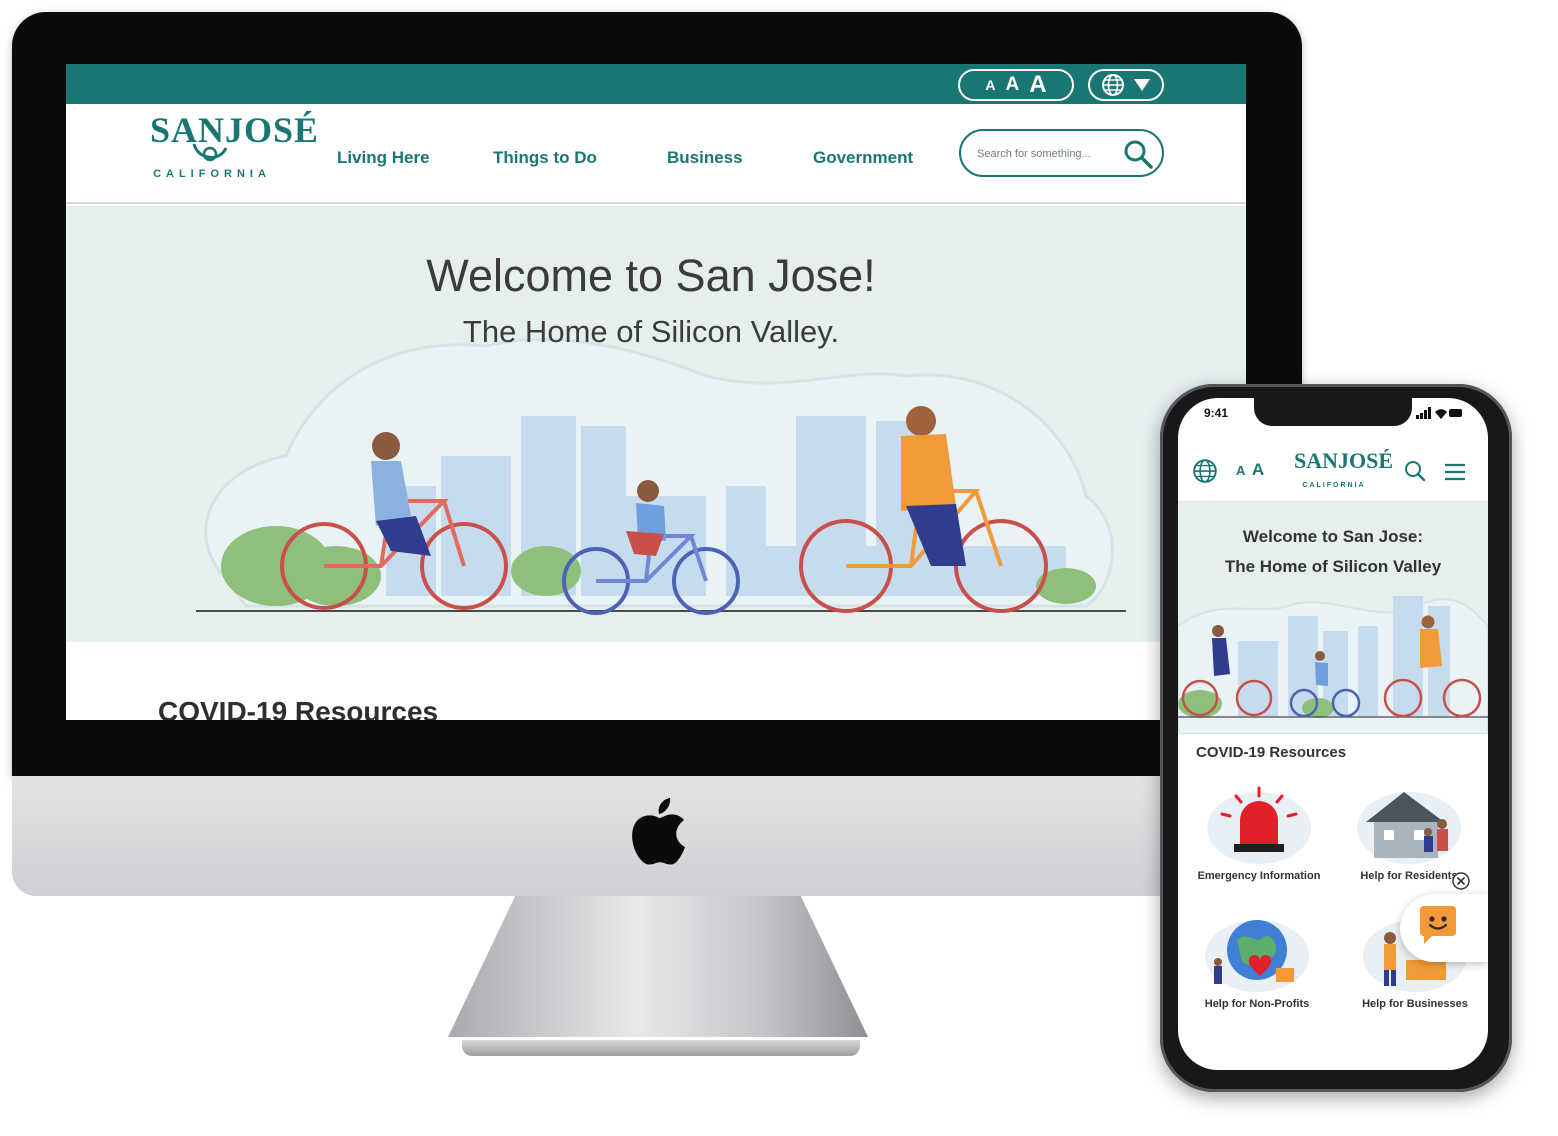 Image resolution: width=1558 pixels, height=1136 pixels. What do you see at coordinates (1257, 1004) in the screenshot?
I see `card-label: Help for Non-Profits` at bounding box center [1257, 1004].